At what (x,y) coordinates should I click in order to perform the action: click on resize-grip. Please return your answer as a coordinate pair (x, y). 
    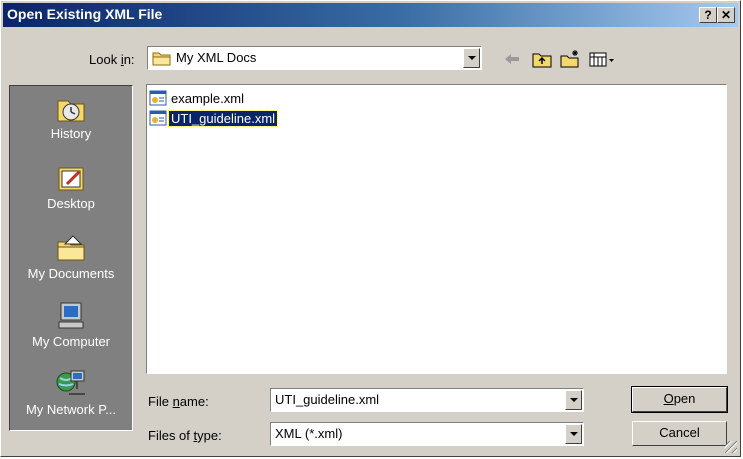
    Looking at the image, I should click on (731, 447).